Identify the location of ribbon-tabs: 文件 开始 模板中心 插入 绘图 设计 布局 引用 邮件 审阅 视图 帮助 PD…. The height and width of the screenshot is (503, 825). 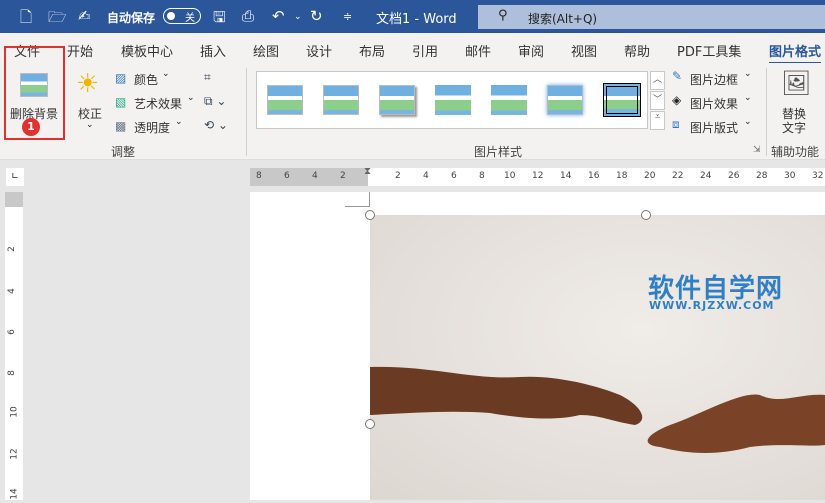
(412, 49).